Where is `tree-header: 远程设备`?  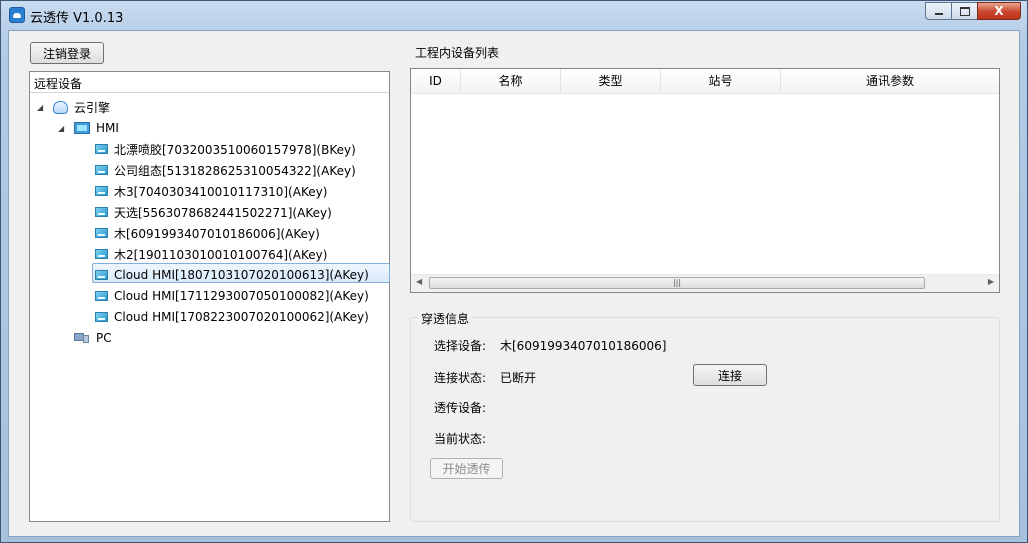
tree-header: 远程设备 is located at coordinates (58, 84).